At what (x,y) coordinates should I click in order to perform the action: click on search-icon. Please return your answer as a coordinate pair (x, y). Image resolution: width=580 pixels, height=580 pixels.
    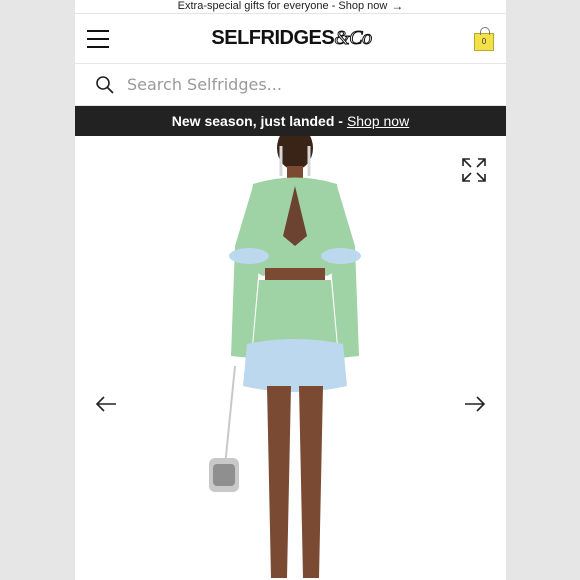
    Looking at the image, I should click on (105, 85).